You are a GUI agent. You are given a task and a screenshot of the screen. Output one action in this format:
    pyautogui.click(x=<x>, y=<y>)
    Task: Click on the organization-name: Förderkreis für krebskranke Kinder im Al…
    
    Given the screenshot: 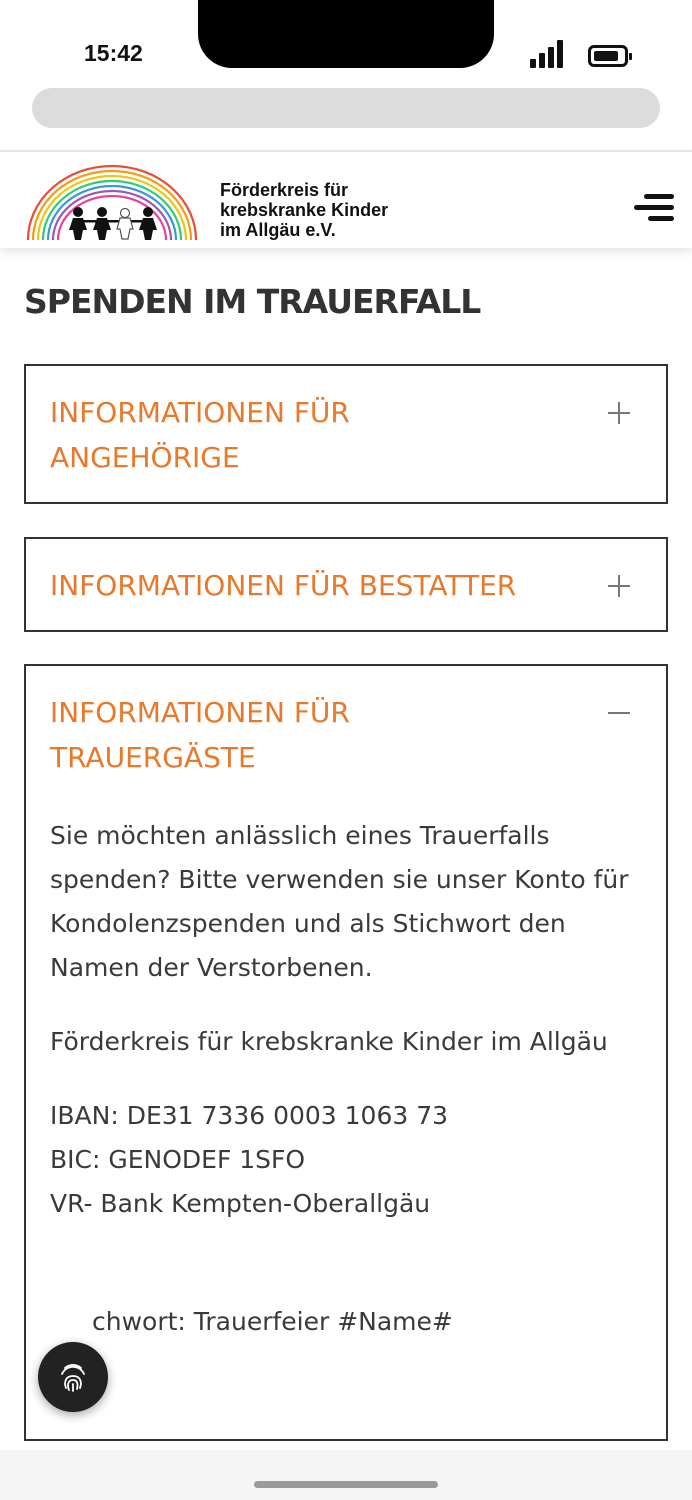 What is the action you would take?
    pyautogui.click(x=329, y=1041)
    